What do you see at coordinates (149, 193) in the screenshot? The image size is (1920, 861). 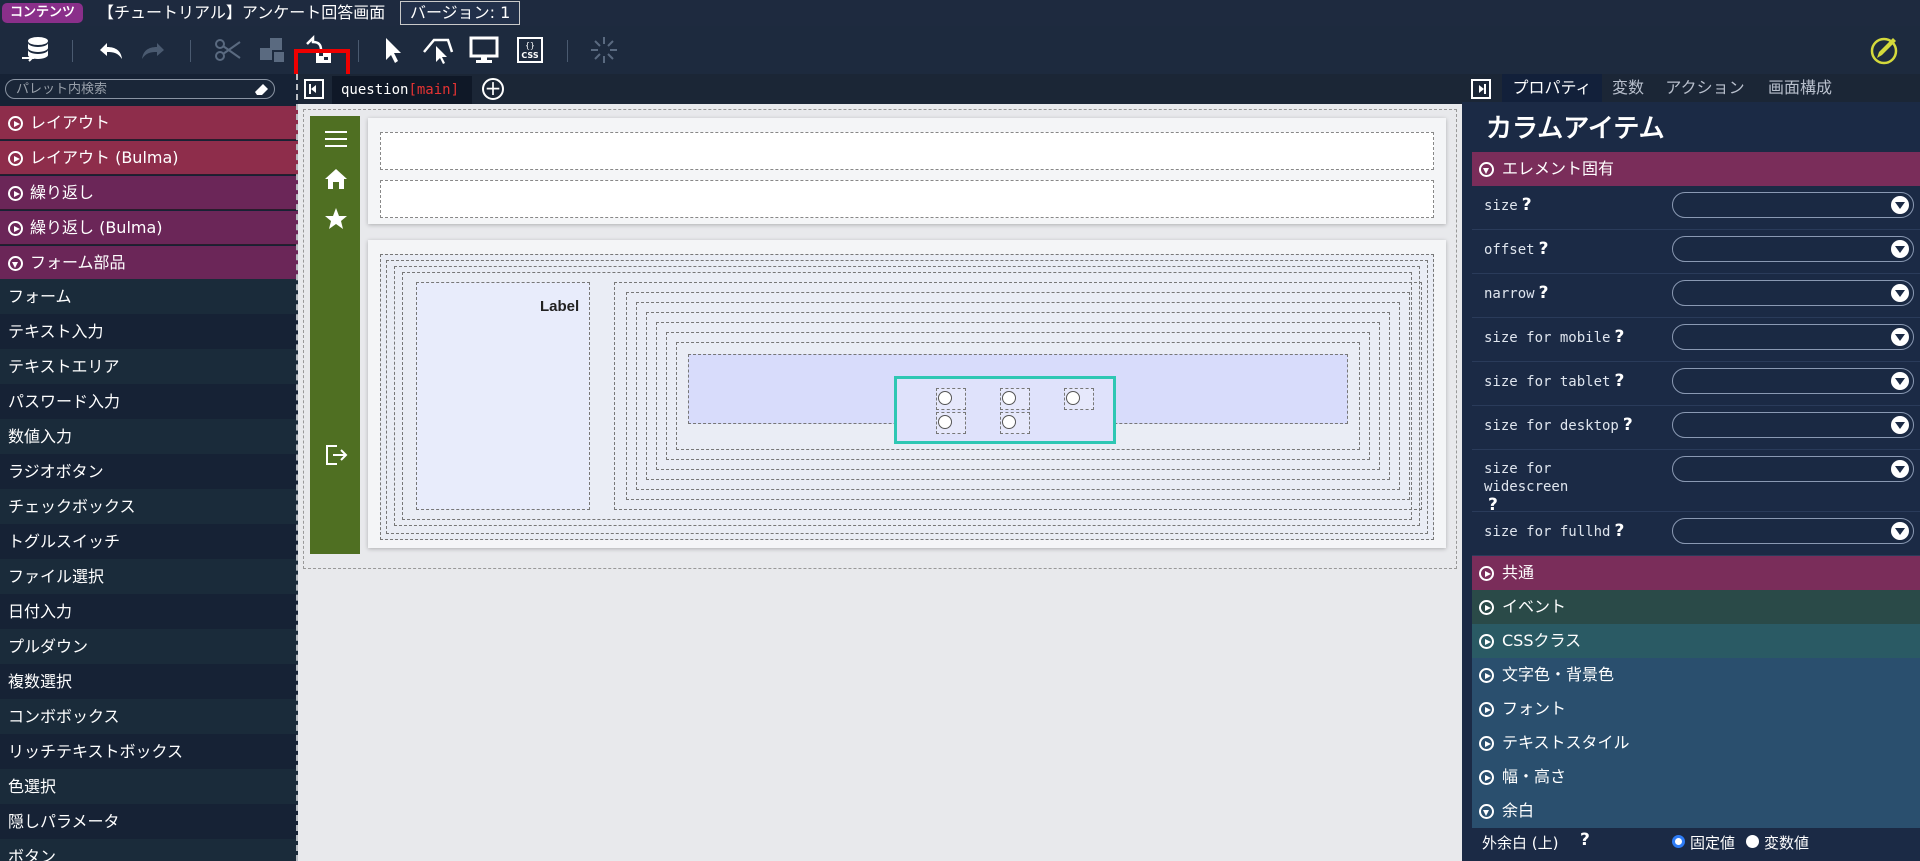 I see `palette-category: 繰り返し` at bounding box center [149, 193].